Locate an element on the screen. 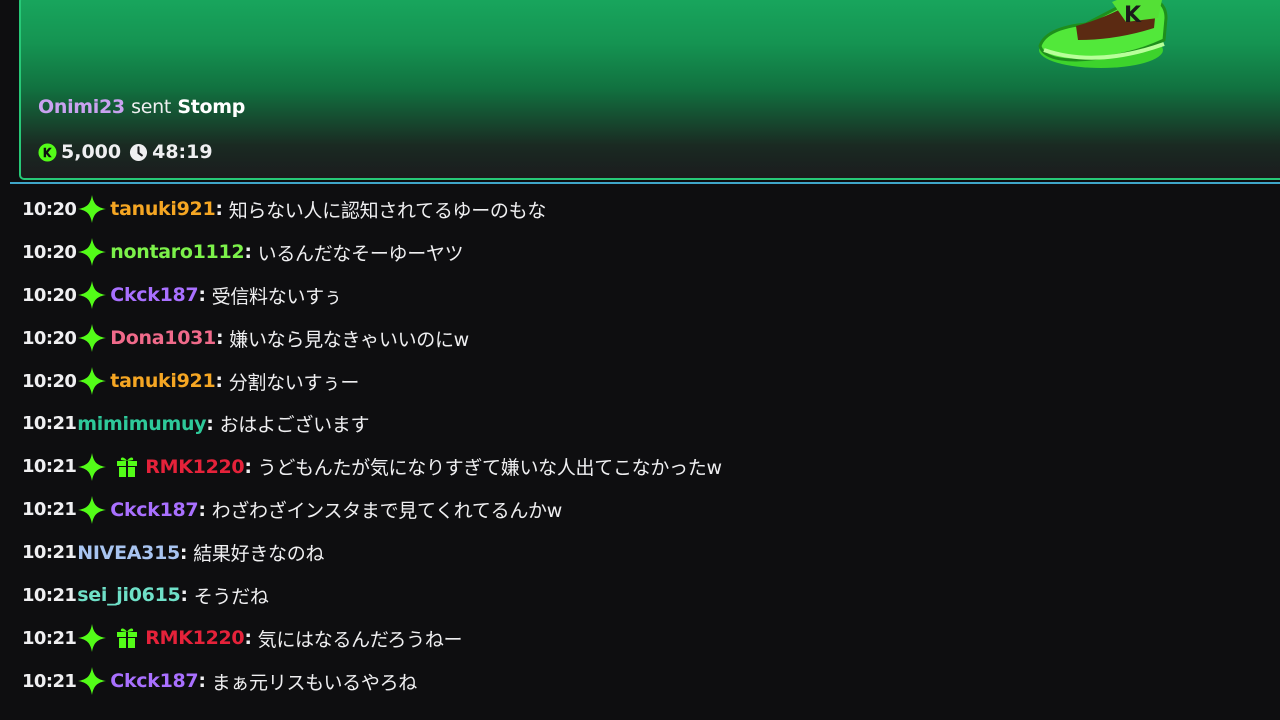  gift-meta: 5,000 48:19 is located at coordinates (125, 152).